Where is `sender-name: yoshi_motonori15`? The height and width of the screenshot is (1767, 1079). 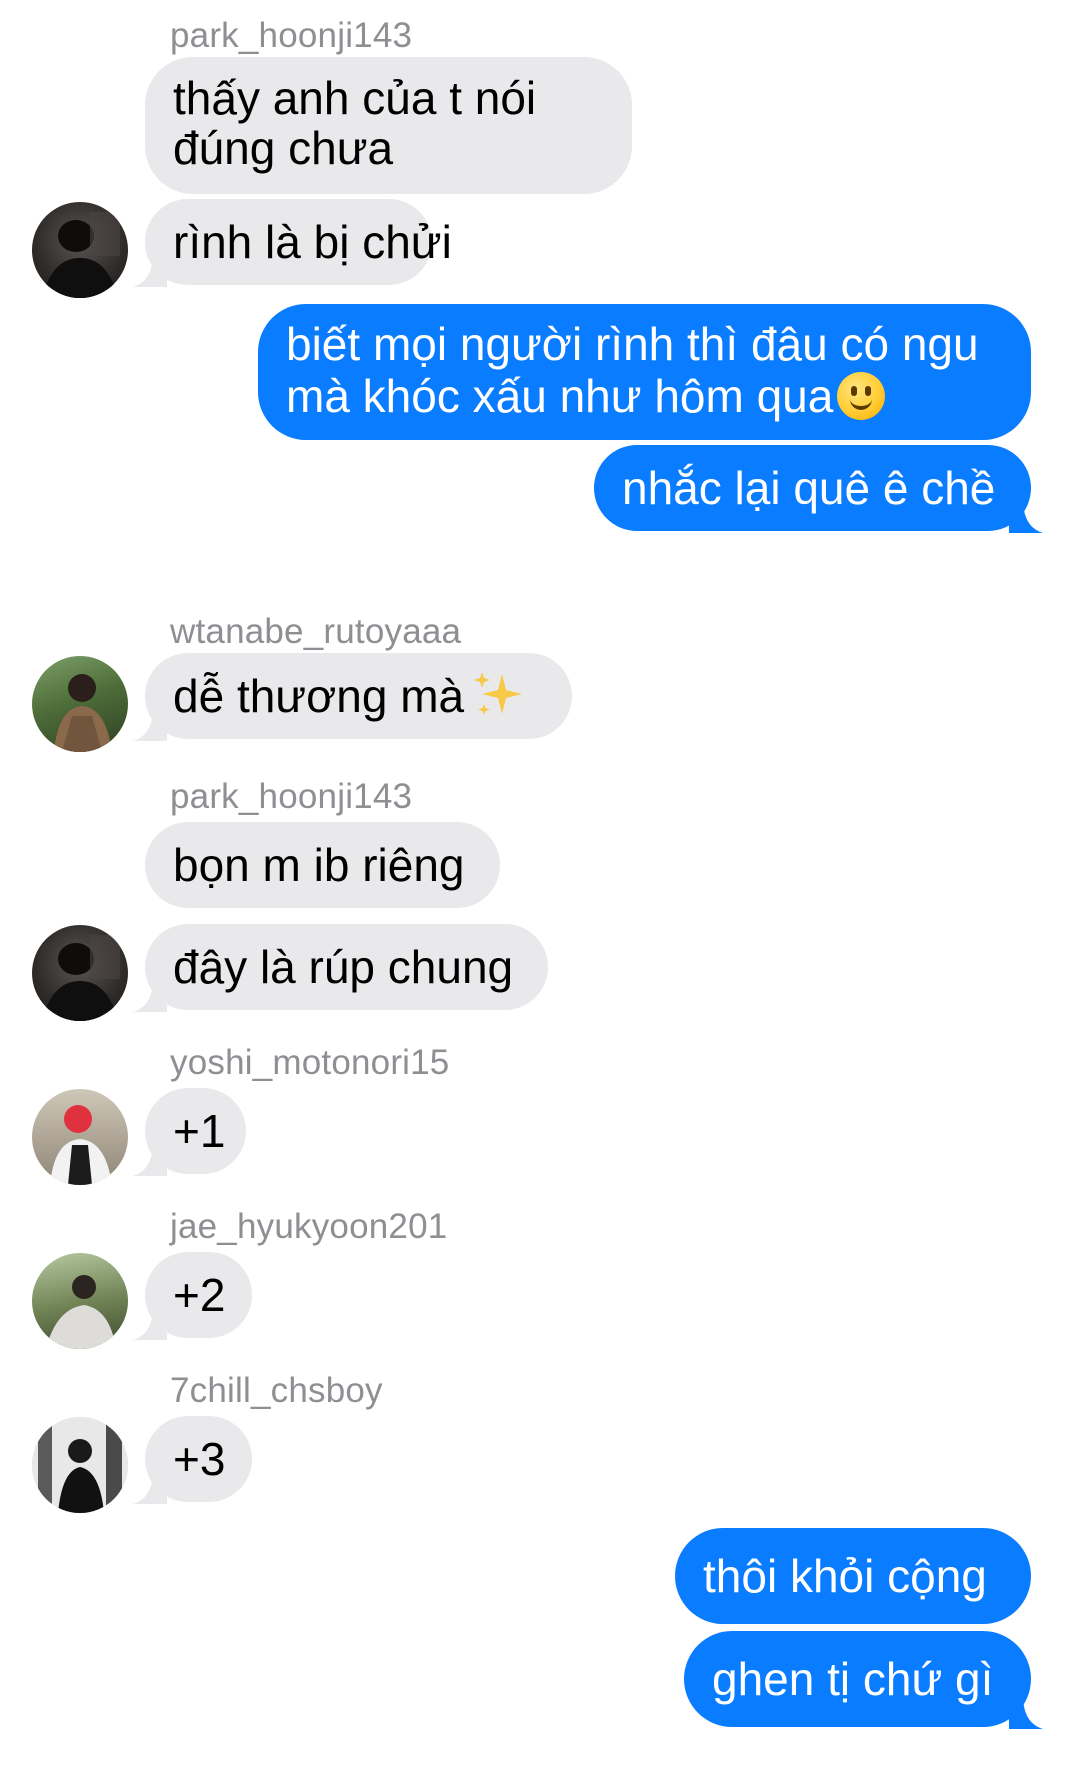
sender-name: yoshi_motonori15 is located at coordinates (310, 1062).